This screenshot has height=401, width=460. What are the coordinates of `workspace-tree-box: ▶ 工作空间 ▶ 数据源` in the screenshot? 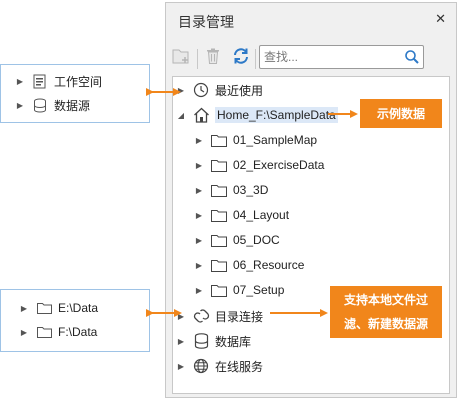 It's located at (75, 93).